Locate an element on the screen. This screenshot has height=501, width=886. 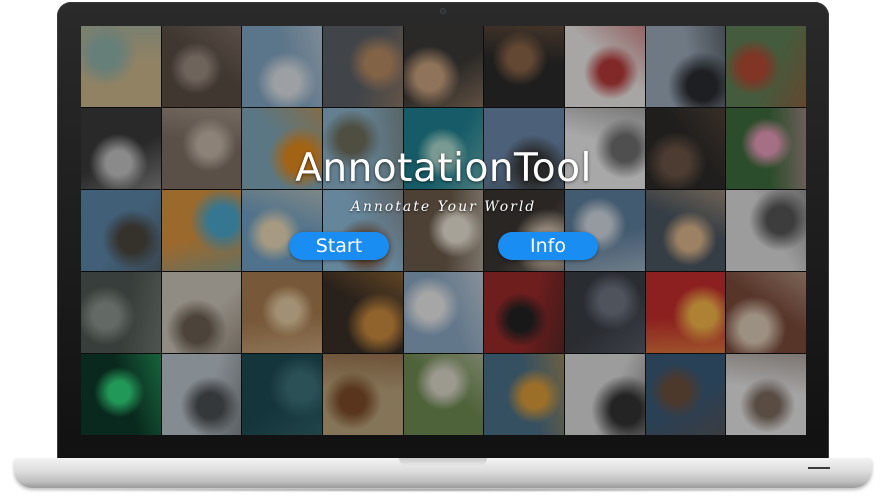
info-button: Info is located at coordinates (548, 246).